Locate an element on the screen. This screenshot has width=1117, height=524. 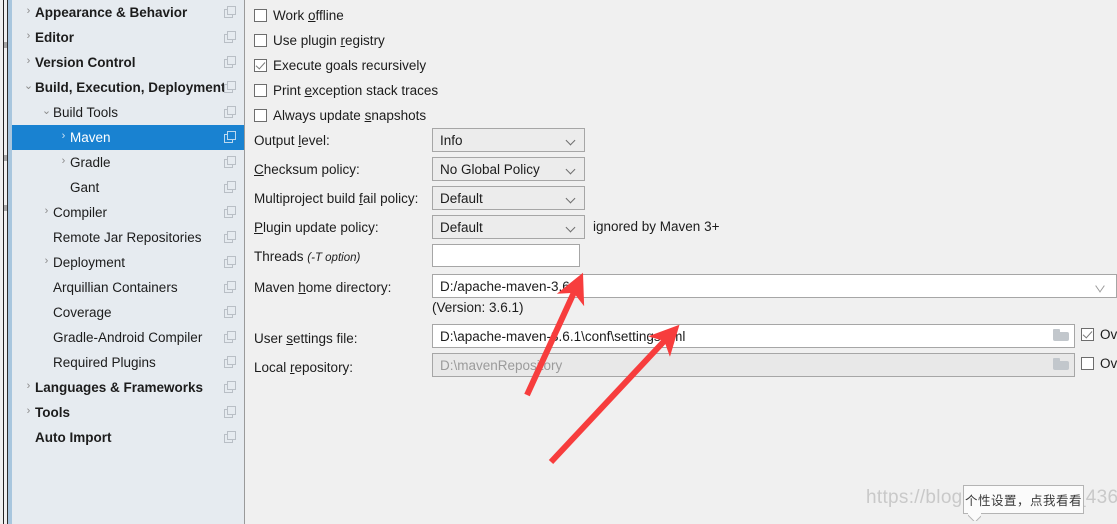
checkbox-label-mnemonic: g is located at coordinates (329, 65).